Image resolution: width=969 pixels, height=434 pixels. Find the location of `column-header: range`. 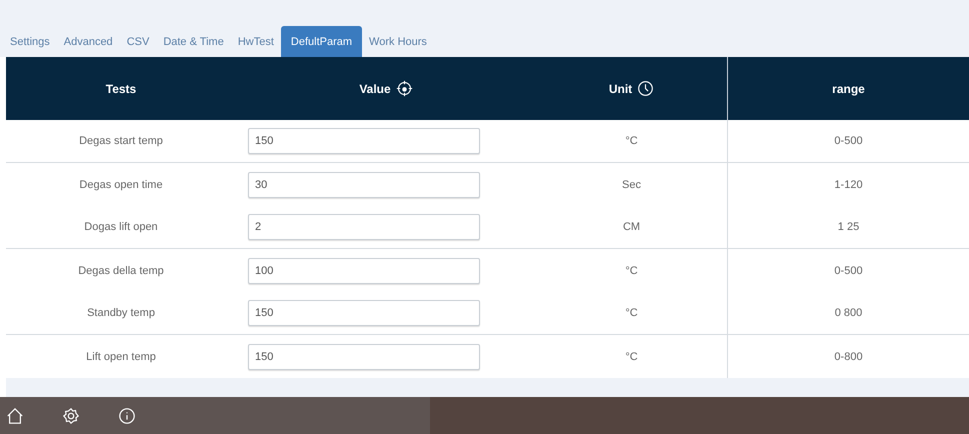

column-header: range is located at coordinates (848, 89).